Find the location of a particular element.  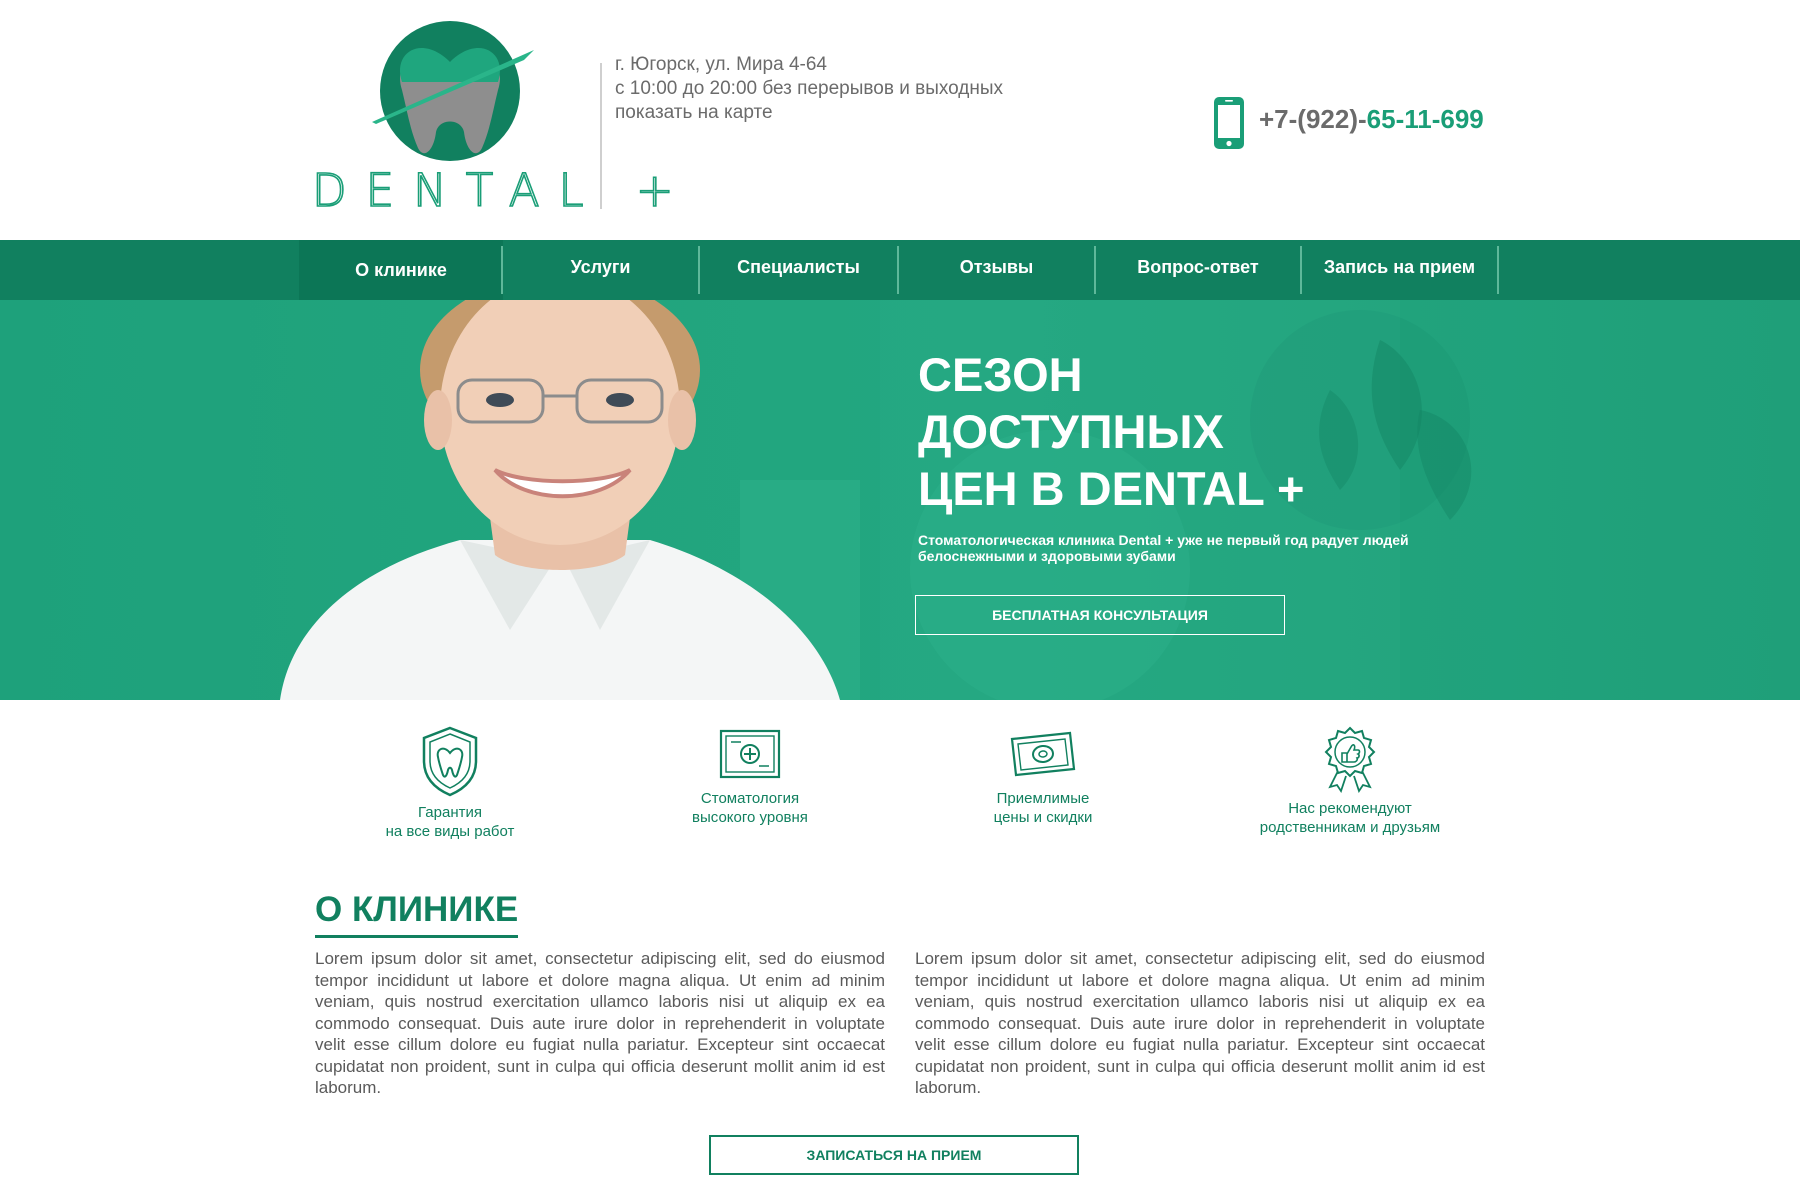

about-title-underline is located at coordinates (416, 936).